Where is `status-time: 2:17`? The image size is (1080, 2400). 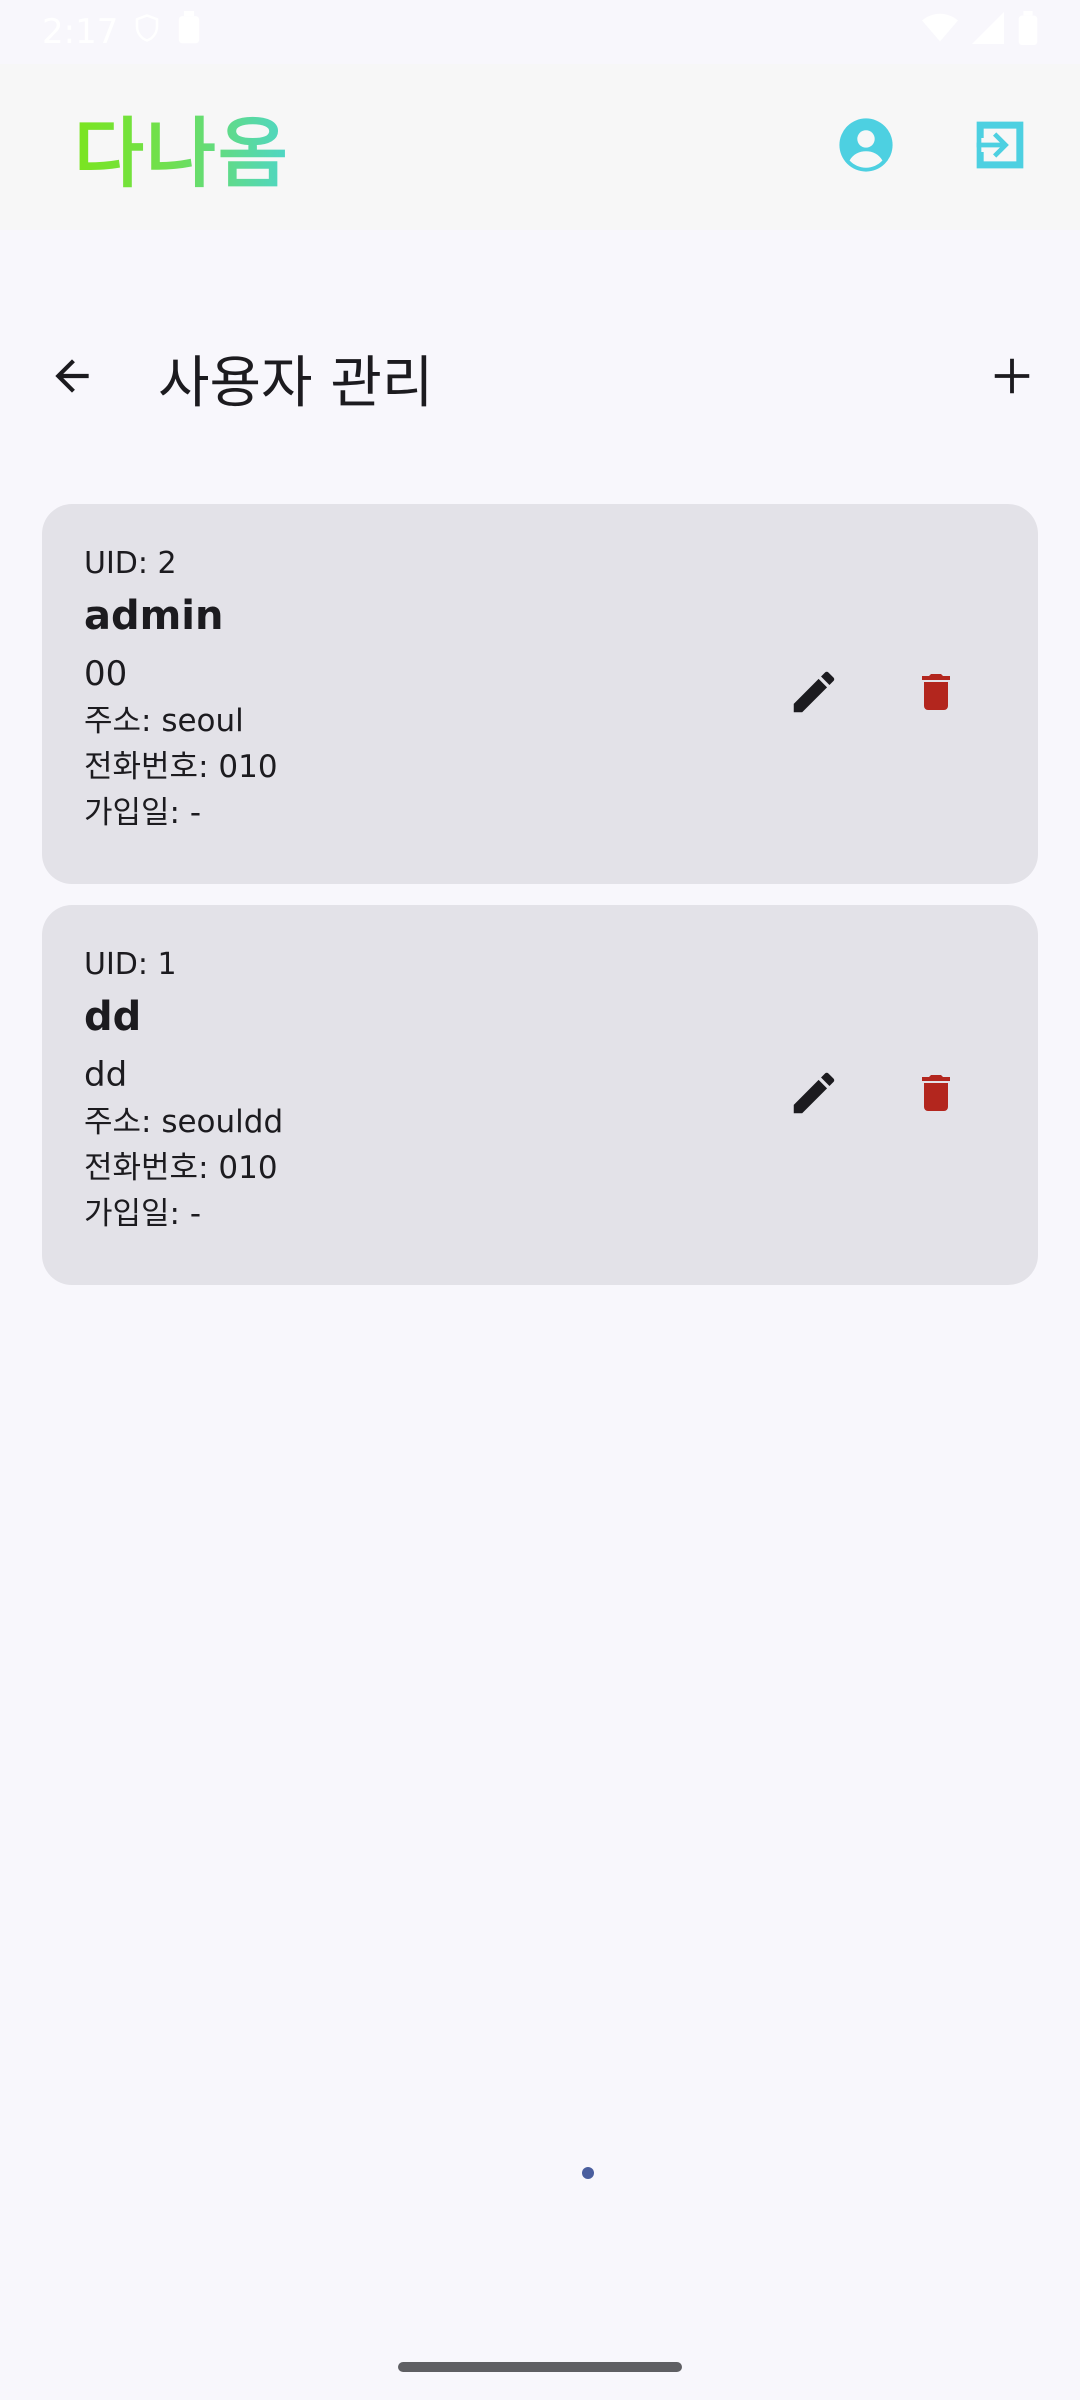
status-time: 2:17 is located at coordinates (80, 32).